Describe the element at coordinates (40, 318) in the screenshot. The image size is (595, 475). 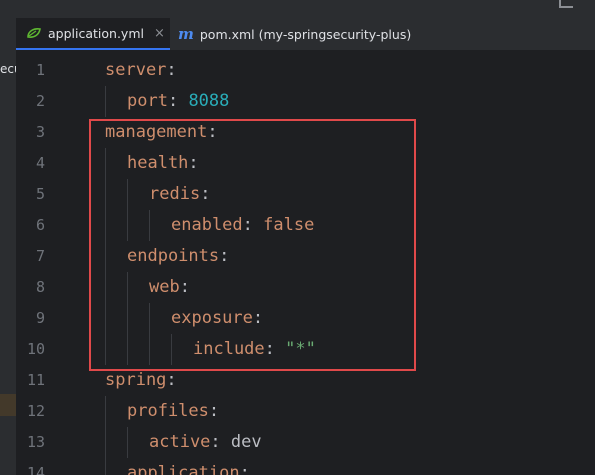
I see `line-number: 9` at that location.